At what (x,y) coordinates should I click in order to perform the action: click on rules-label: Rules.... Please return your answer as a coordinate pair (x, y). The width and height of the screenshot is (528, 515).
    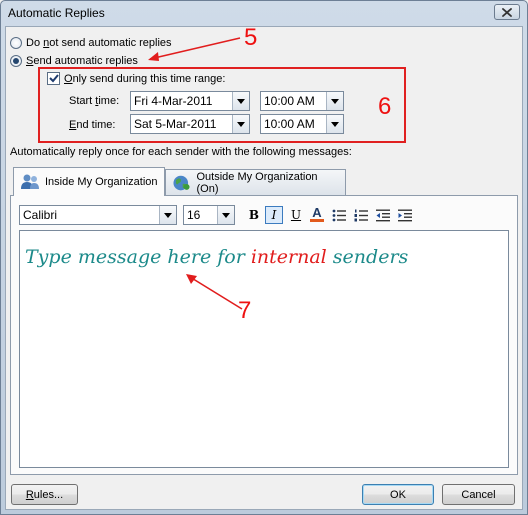
    Looking at the image, I should click on (44, 494).